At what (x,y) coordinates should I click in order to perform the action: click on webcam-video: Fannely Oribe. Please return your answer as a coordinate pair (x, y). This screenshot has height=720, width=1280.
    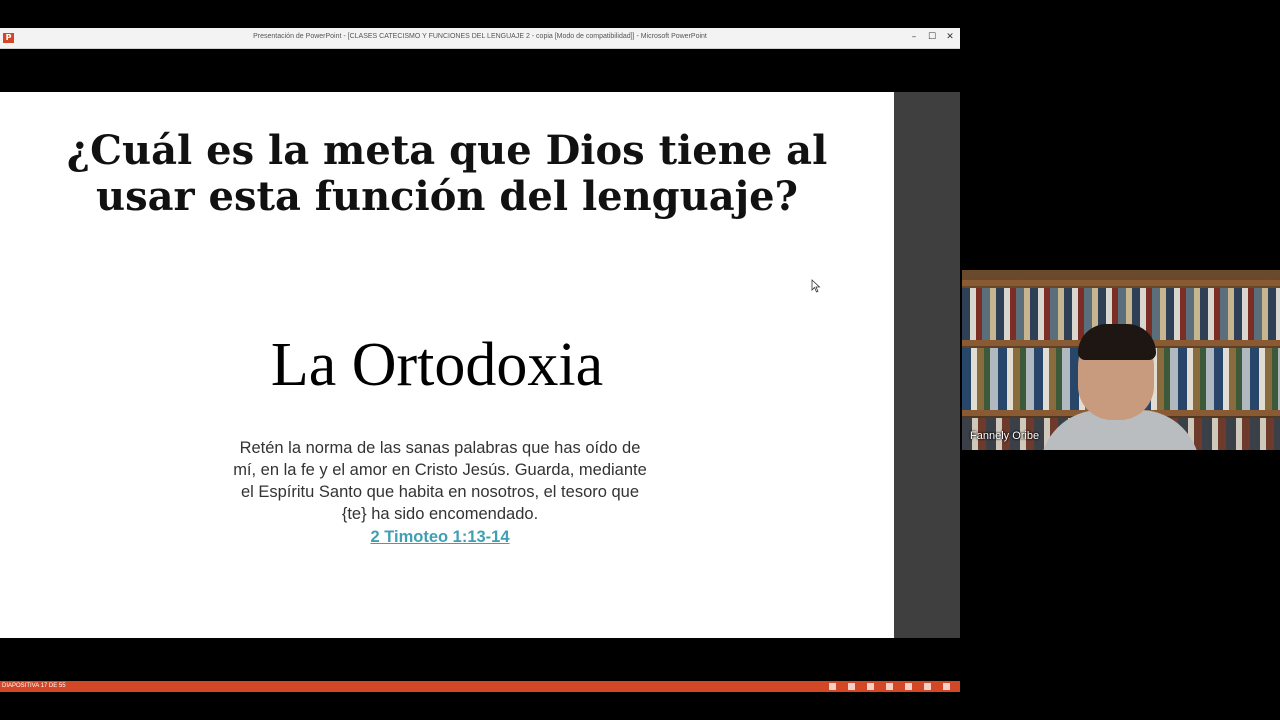
    Looking at the image, I should click on (1121, 360).